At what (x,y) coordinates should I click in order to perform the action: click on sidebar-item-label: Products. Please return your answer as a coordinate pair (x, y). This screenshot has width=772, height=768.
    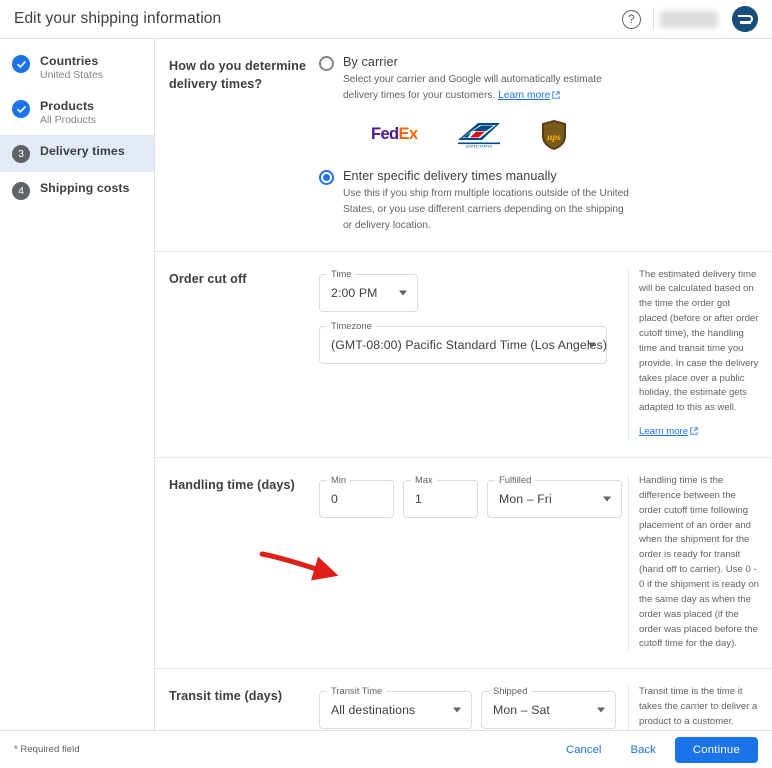
    Looking at the image, I should click on (67, 106).